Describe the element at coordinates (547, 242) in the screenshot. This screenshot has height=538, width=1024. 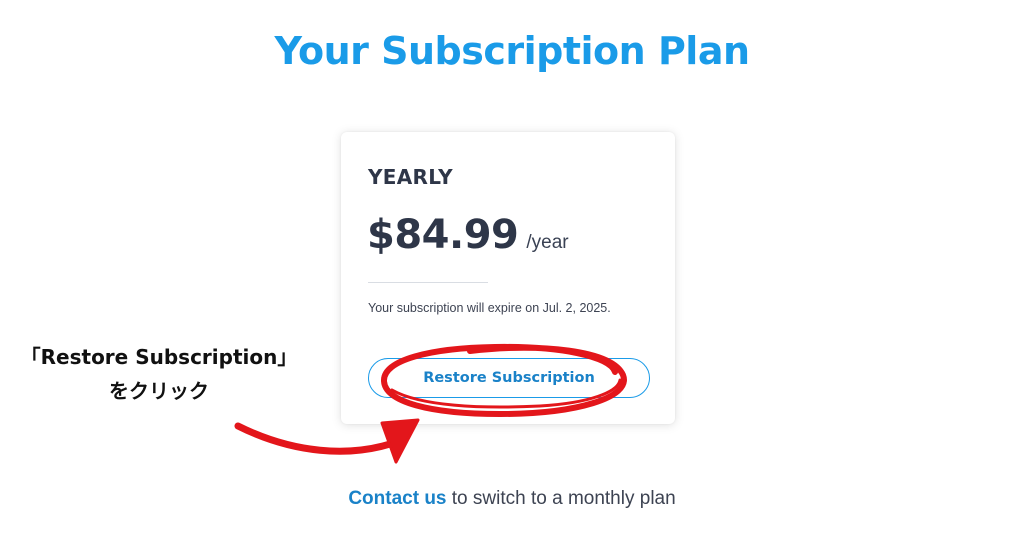
I see `plan-period: /year` at that location.